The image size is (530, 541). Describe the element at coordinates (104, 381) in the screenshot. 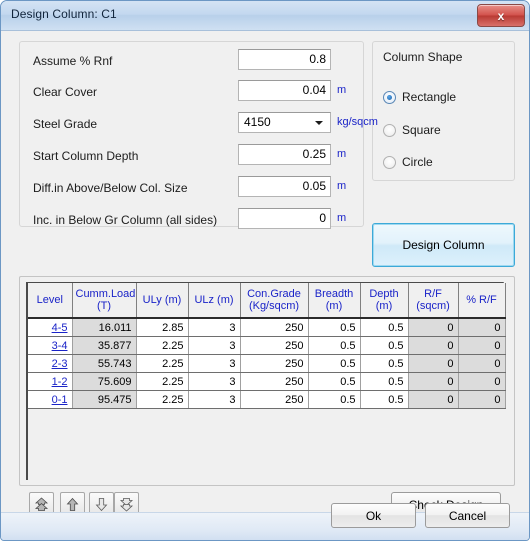

I see `cell-cumm_load: 75.609` at that location.